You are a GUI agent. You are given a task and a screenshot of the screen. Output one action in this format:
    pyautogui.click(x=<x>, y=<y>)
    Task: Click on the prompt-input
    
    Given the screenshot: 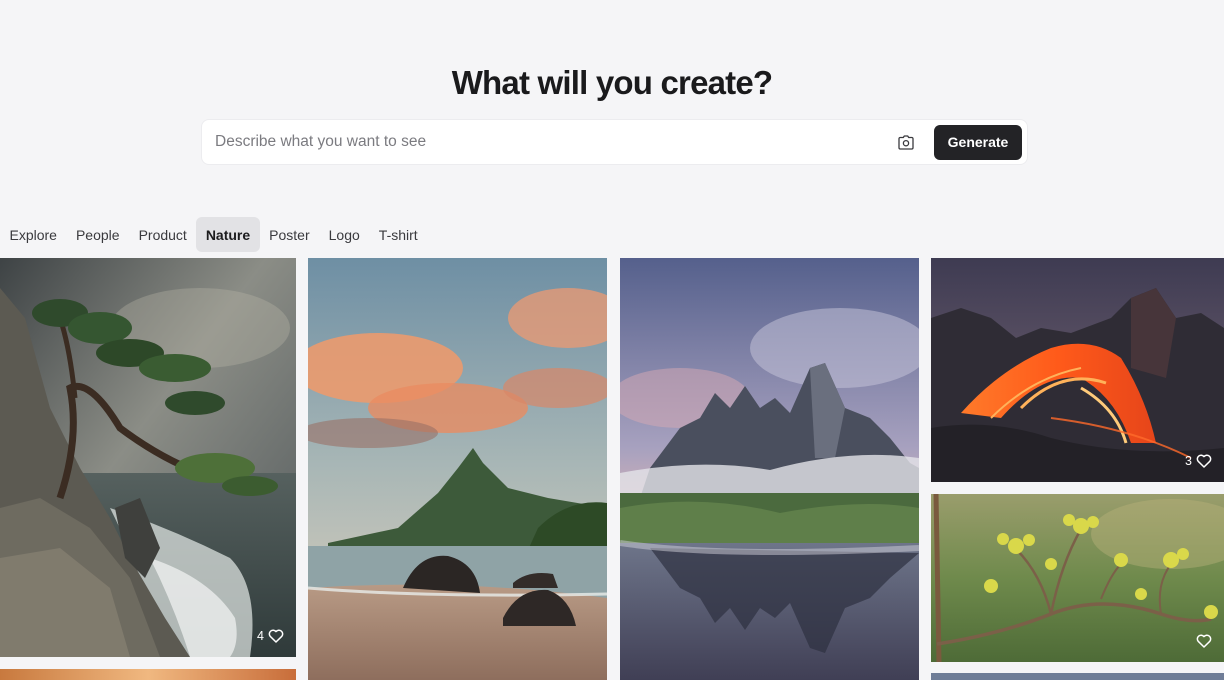 What is the action you would take?
    pyautogui.click(x=547, y=142)
    